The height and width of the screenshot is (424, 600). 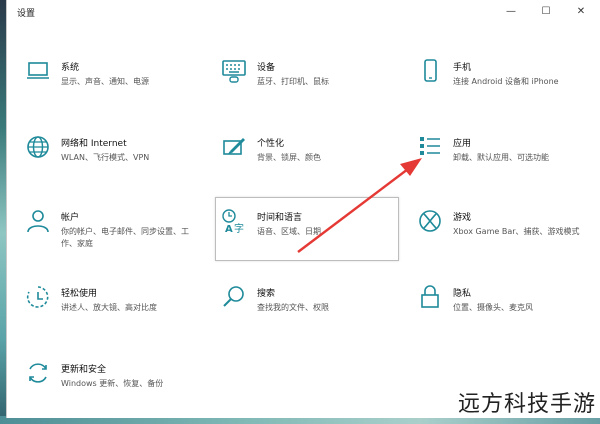 I want to click on tile-accounts: 帐户 你的帐户、电子邮件、同步设置、工作、家庭, so click(x=110, y=237).